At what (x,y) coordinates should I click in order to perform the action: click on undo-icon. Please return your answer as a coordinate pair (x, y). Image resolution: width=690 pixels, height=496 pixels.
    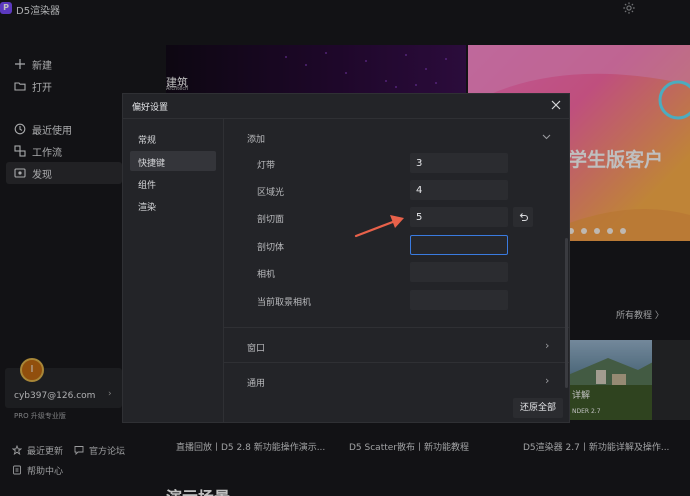
    Looking at the image, I should click on (523, 216).